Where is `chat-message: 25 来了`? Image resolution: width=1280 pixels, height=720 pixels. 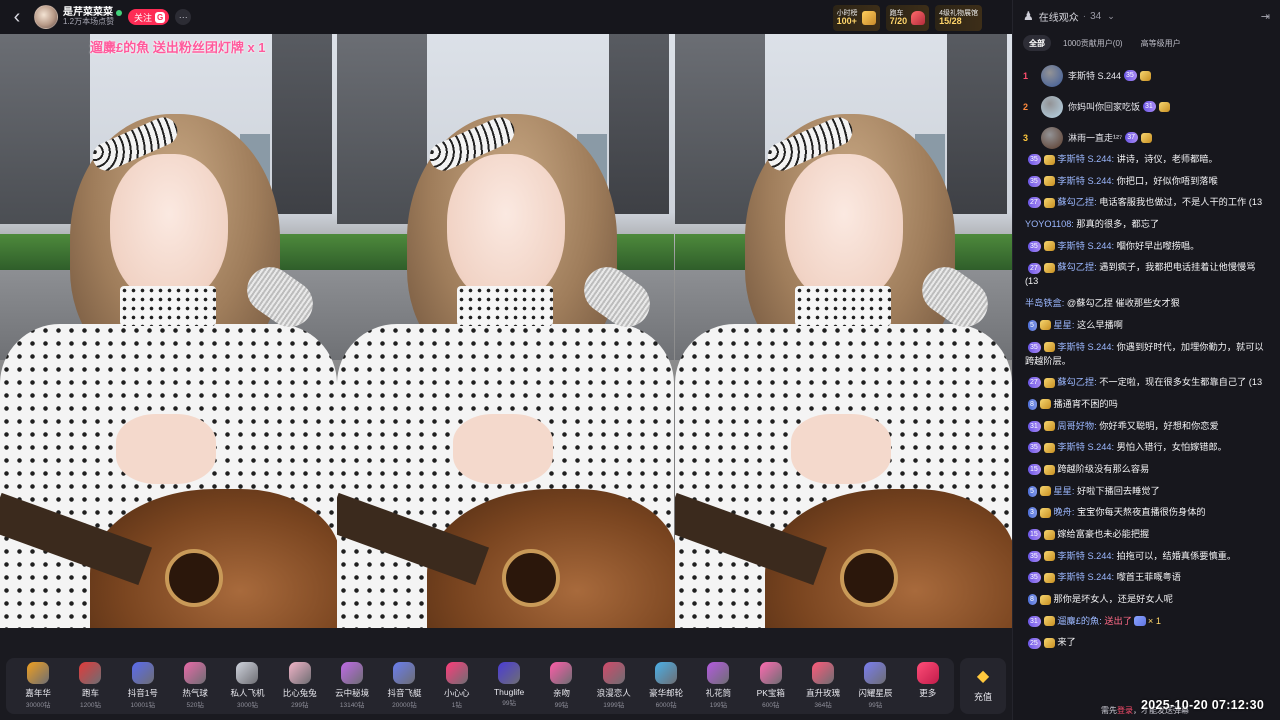 chat-message: 25 来了 is located at coordinates (1148, 642).